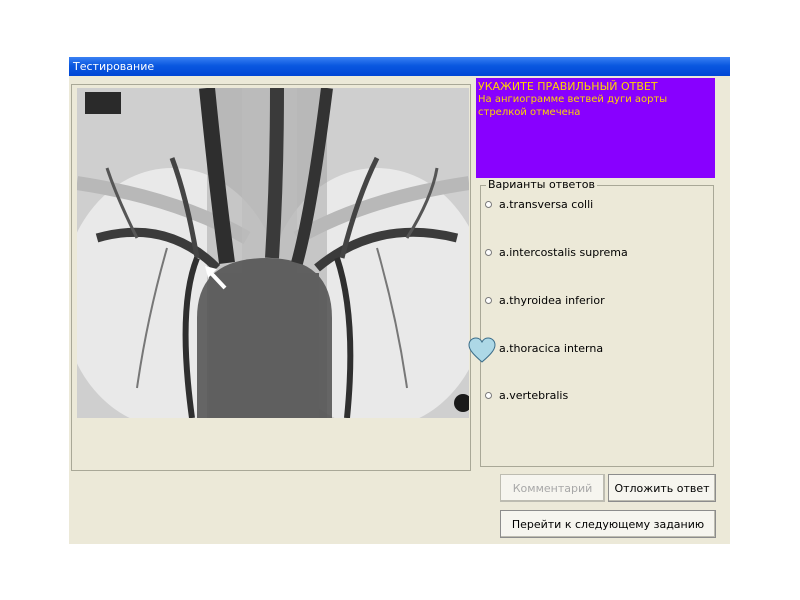 The height and width of the screenshot is (600, 800). What do you see at coordinates (563, 252) in the screenshot?
I see `answer-option-label: a.intercostalis suprema` at bounding box center [563, 252].